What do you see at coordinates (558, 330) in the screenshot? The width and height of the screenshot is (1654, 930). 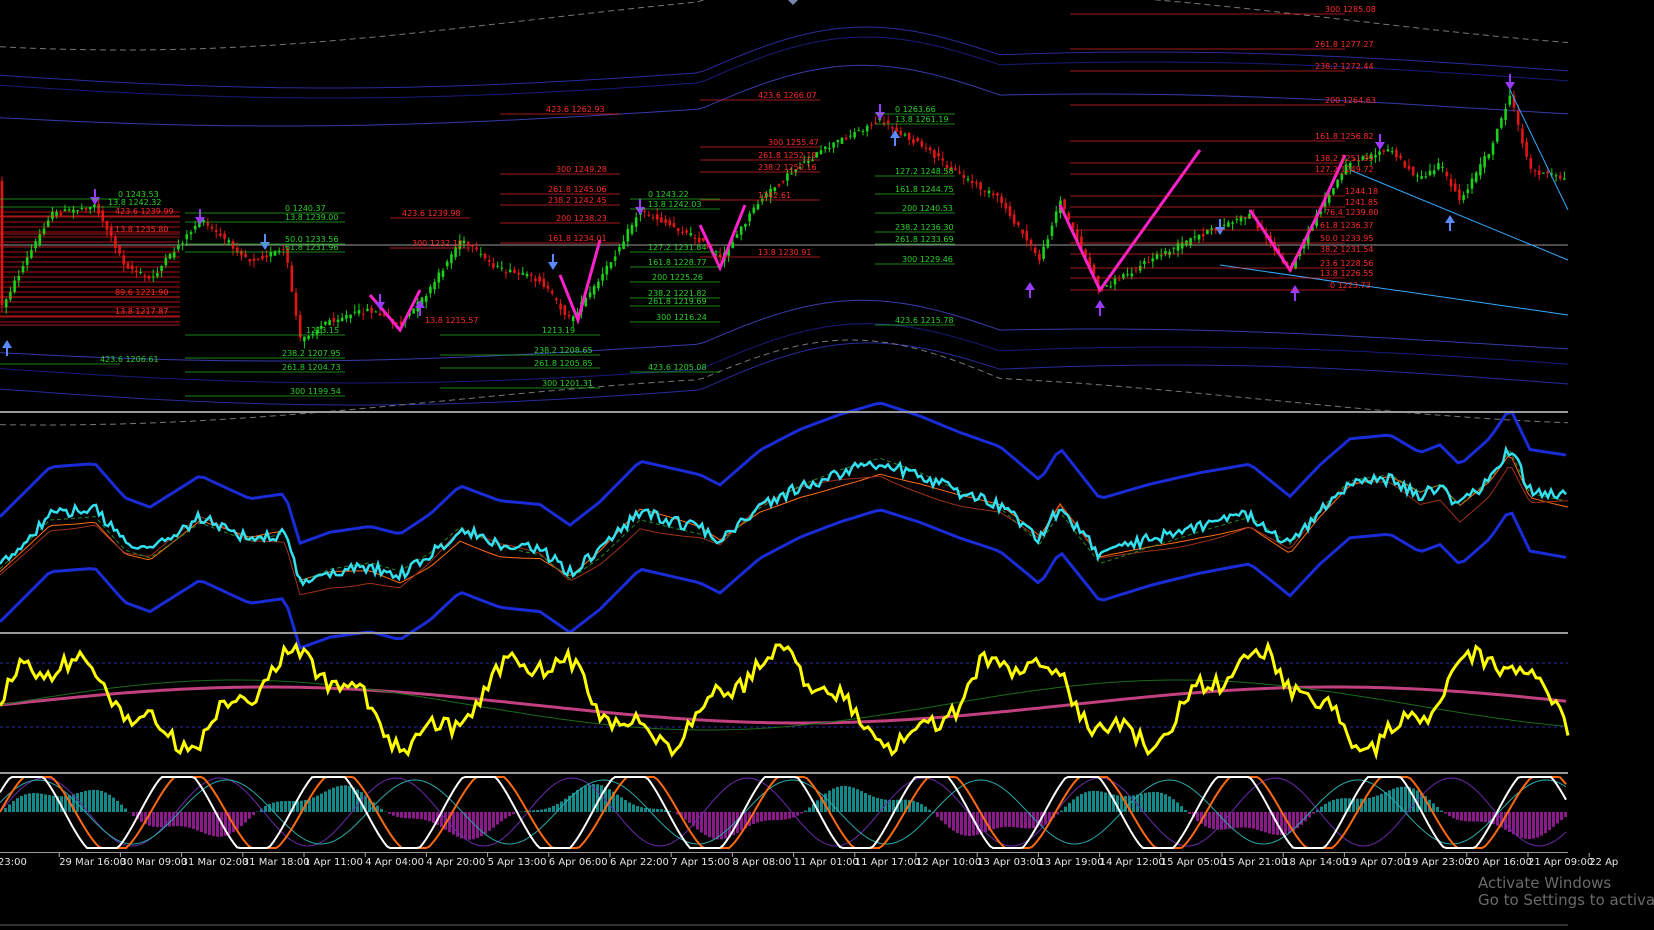 I see `fib-level-label: 1213.19` at bounding box center [558, 330].